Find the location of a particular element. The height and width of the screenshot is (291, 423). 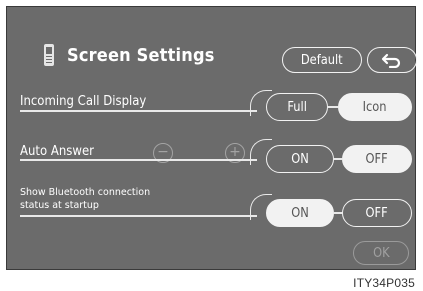

incoming-full-option: Full is located at coordinates (297, 107).